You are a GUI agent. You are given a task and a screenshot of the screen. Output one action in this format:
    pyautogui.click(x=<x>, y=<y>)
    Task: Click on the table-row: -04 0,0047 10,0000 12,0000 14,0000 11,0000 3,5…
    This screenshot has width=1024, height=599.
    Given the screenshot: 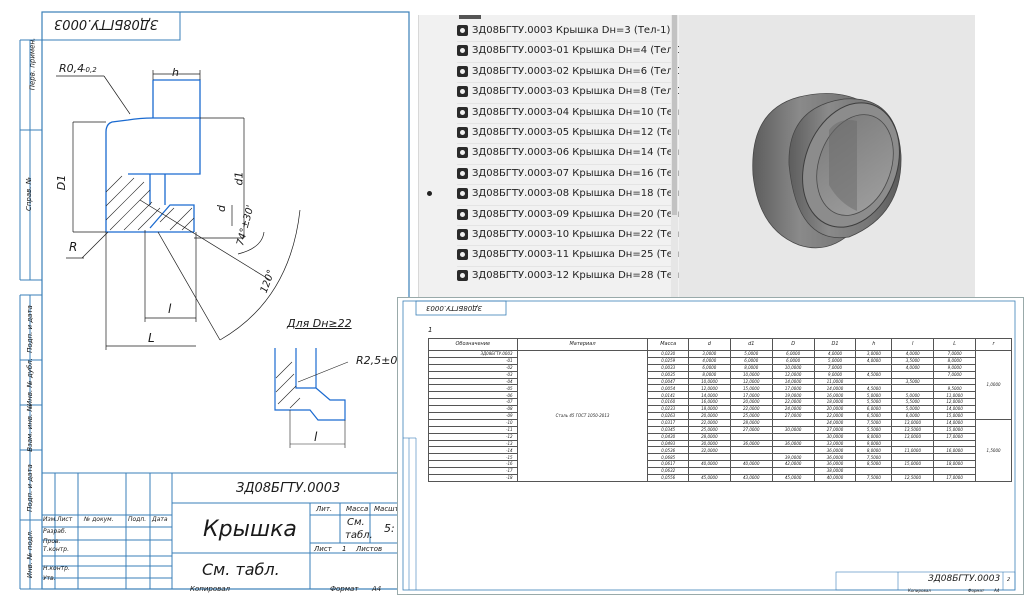 What is the action you would take?
    pyautogui.click(x=720, y=381)
    